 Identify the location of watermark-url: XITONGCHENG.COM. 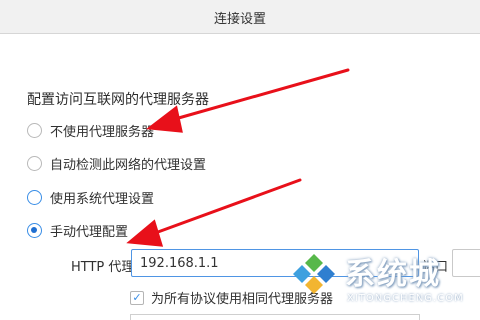
(405, 298).